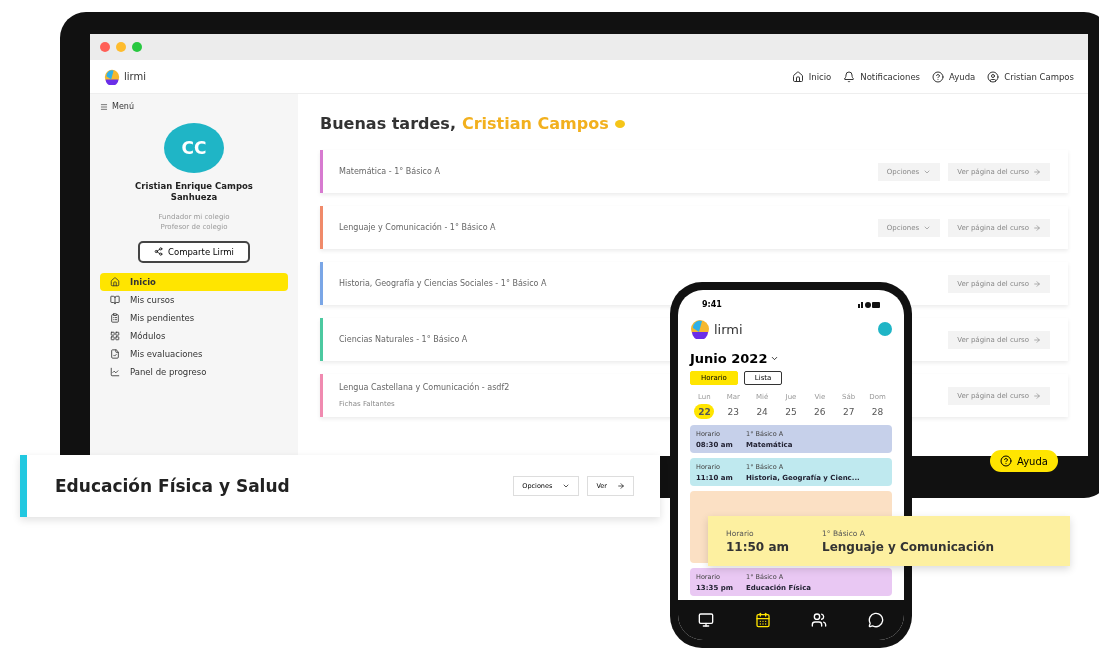 The width and height of the screenshot is (1099, 649). What do you see at coordinates (882, 76) in the screenshot?
I see `nav-link: Notificaciones` at bounding box center [882, 76].